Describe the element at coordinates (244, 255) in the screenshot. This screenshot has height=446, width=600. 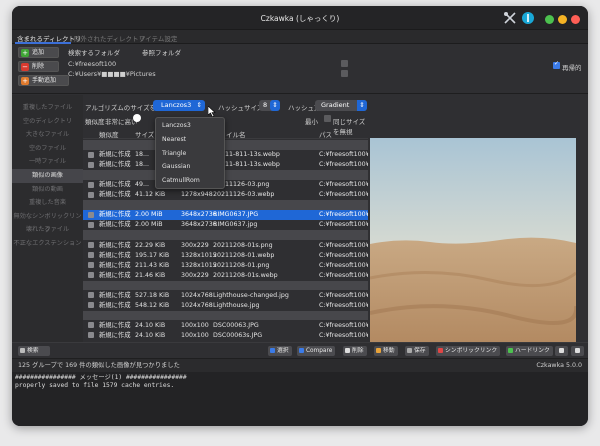
I see `cell-name: 20211208-01.webp` at that location.